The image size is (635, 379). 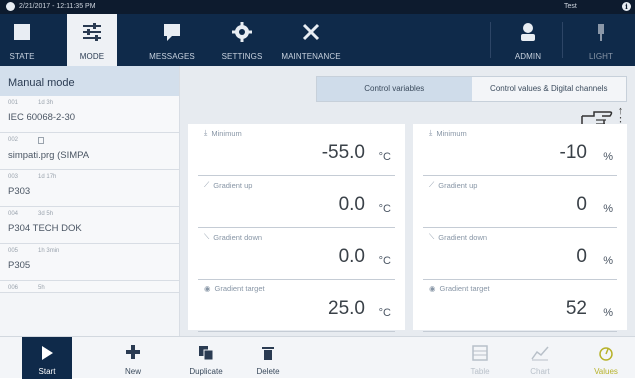 What do you see at coordinates (89, 114) in the screenshot?
I see `program-item: 001 1d 3h IEC 60068-2-30` at bounding box center [89, 114].